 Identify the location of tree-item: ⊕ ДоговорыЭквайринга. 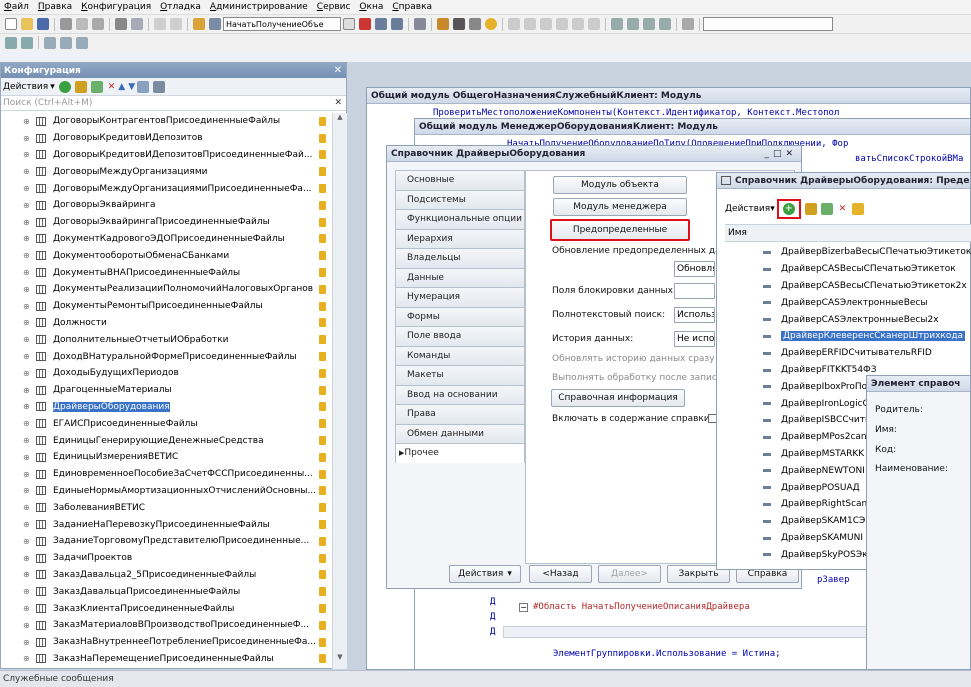
(166, 205).